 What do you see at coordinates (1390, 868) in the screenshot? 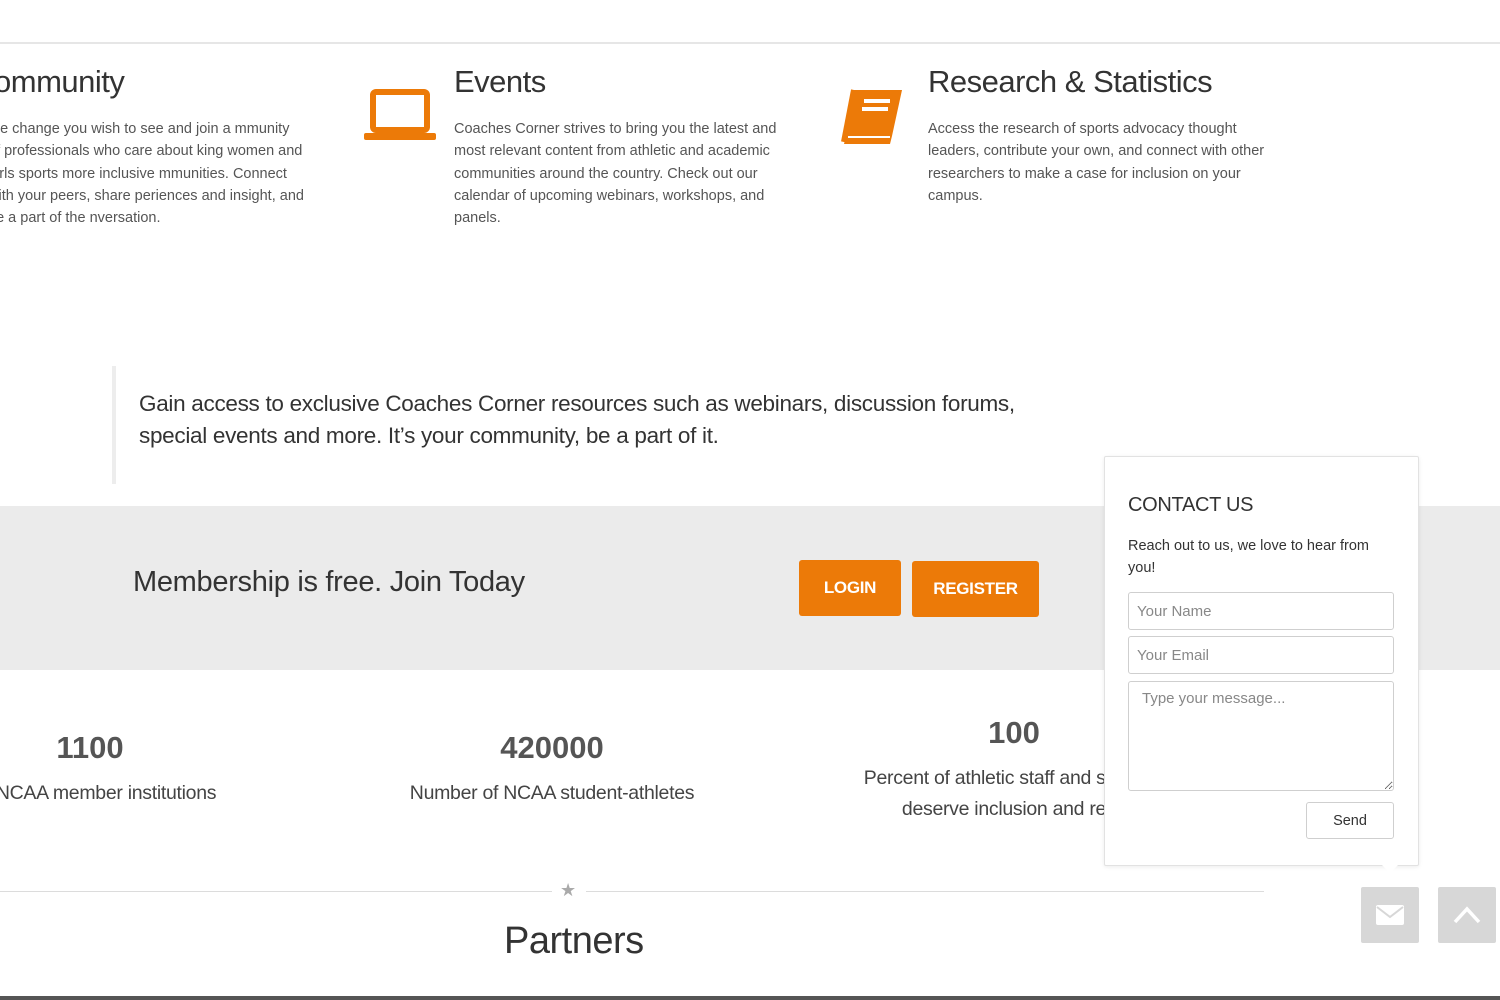
I see `contact-panel-caret` at bounding box center [1390, 868].